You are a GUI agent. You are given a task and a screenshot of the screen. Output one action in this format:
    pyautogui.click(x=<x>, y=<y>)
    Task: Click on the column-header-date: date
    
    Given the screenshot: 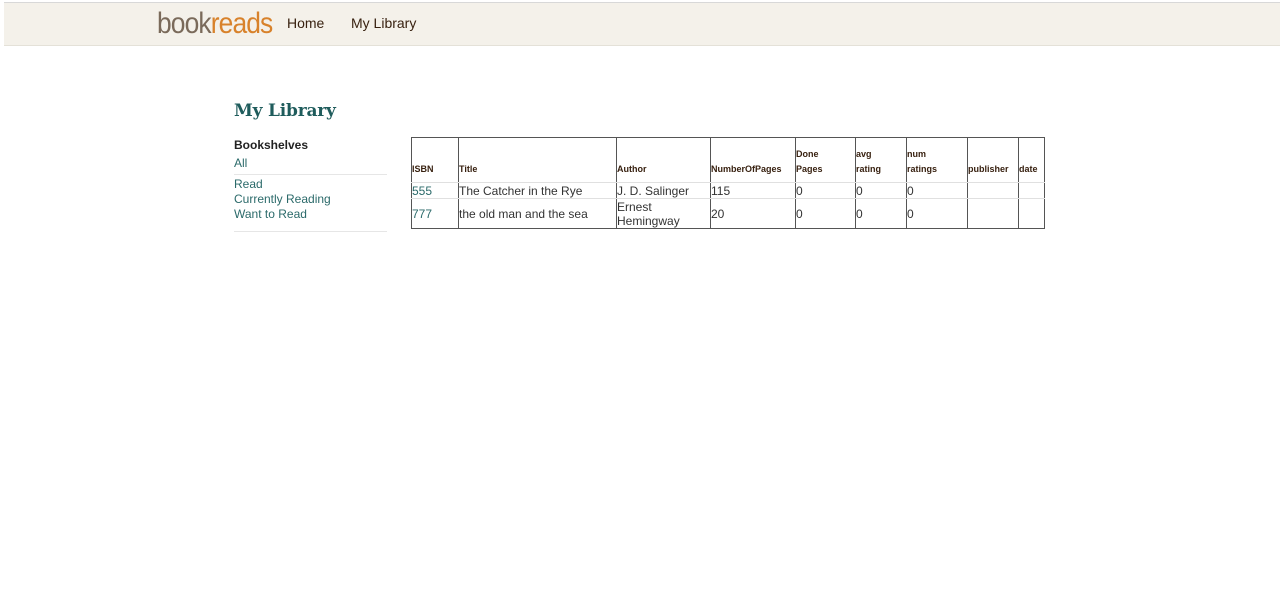 What is the action you would take?
    pyautogui.click(x=1031, y=160)
    